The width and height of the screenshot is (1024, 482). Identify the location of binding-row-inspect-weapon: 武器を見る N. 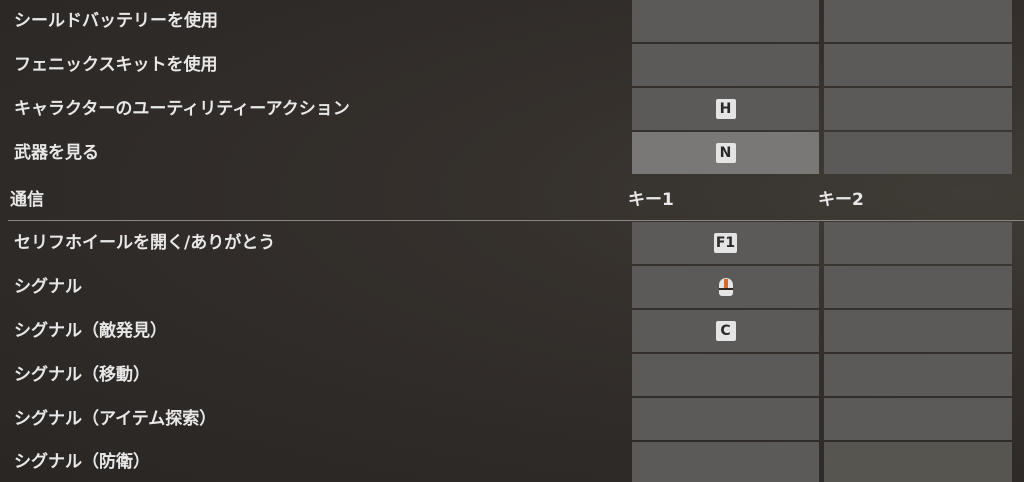
(512, 153).